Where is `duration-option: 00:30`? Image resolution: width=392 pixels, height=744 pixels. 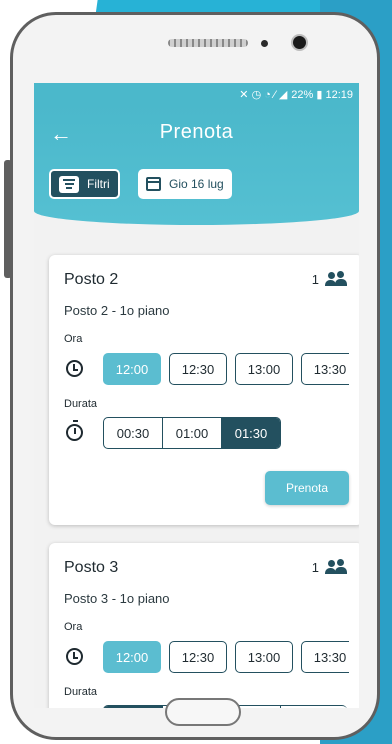
duration-option: 00:30 is located at coordinates (133, 433).